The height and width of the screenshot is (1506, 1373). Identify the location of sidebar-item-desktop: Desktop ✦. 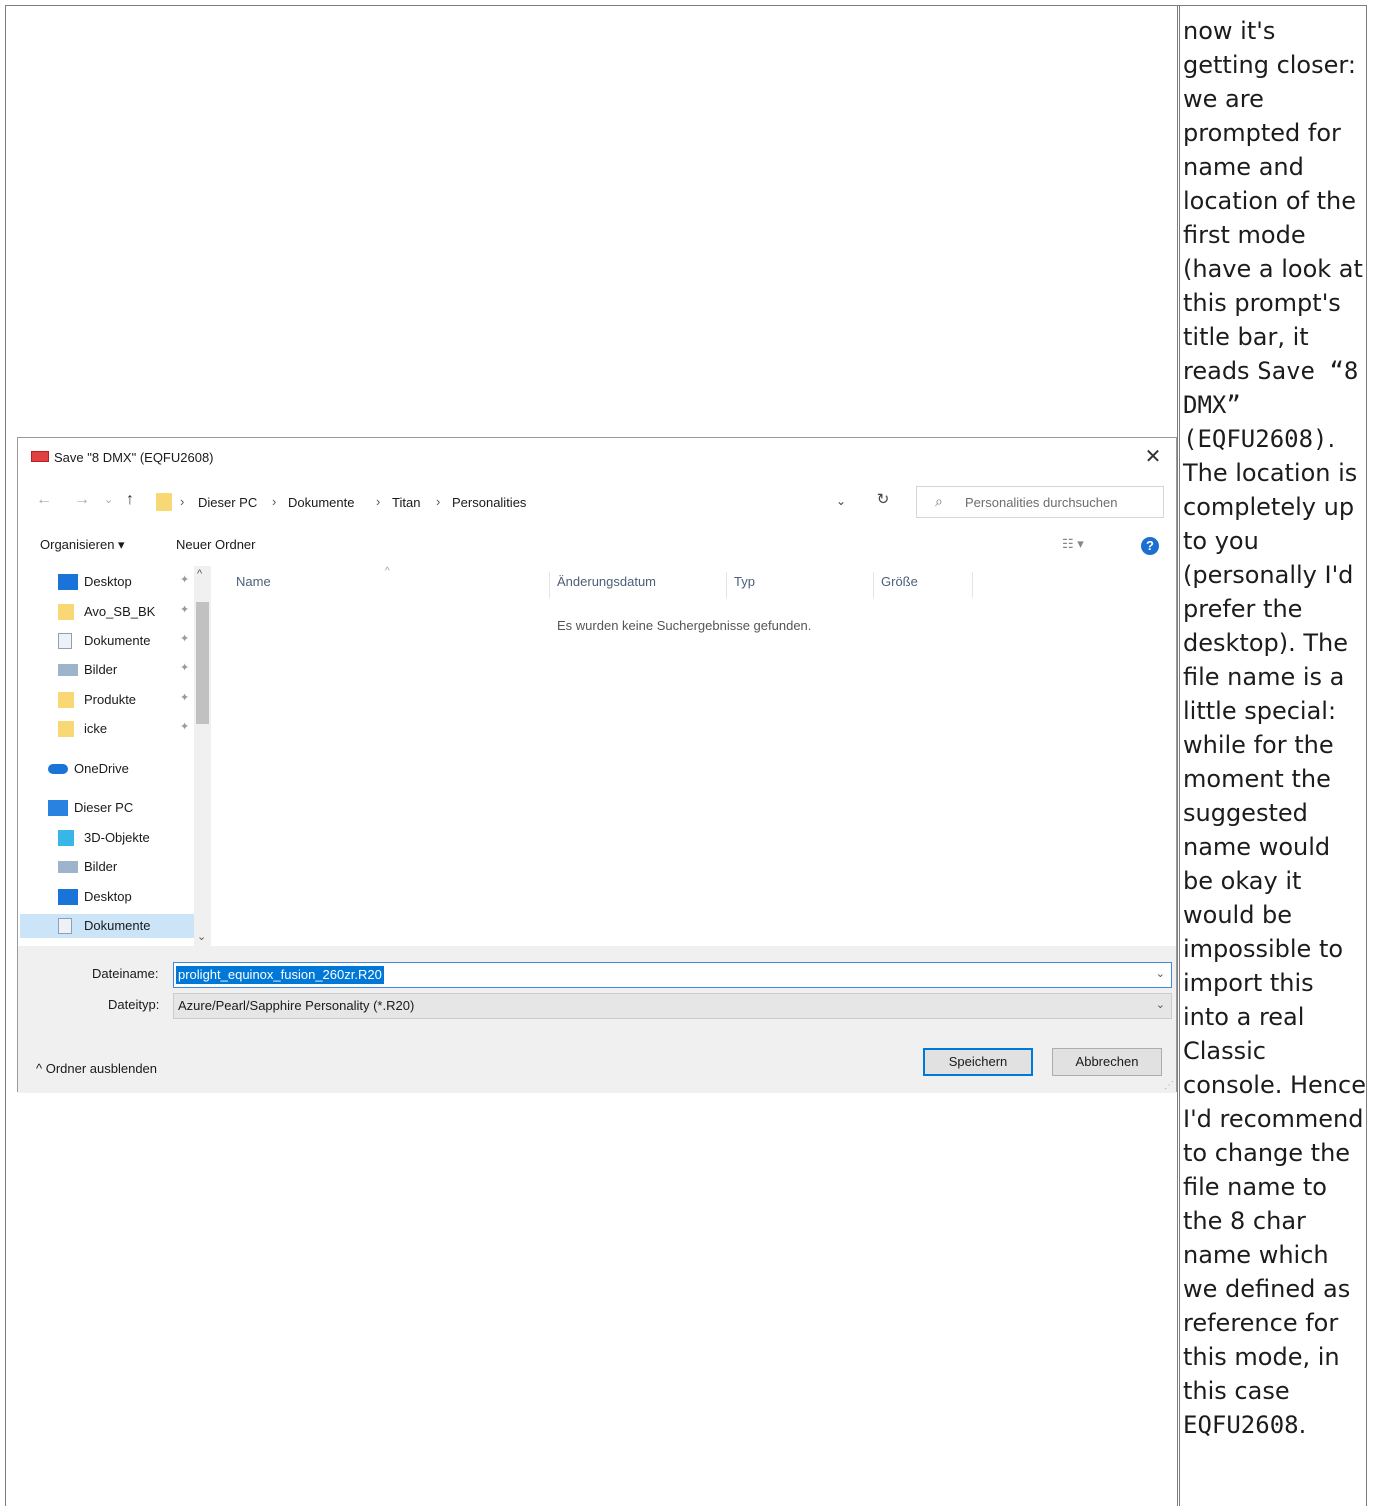
(129, 582).